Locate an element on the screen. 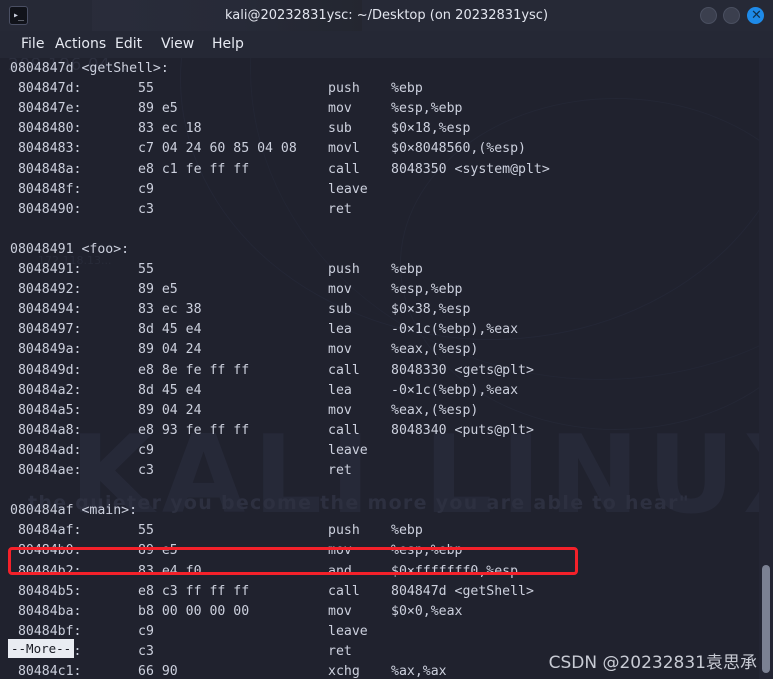  instruction-address: 80484a5: is located at coordinates (46, 410).